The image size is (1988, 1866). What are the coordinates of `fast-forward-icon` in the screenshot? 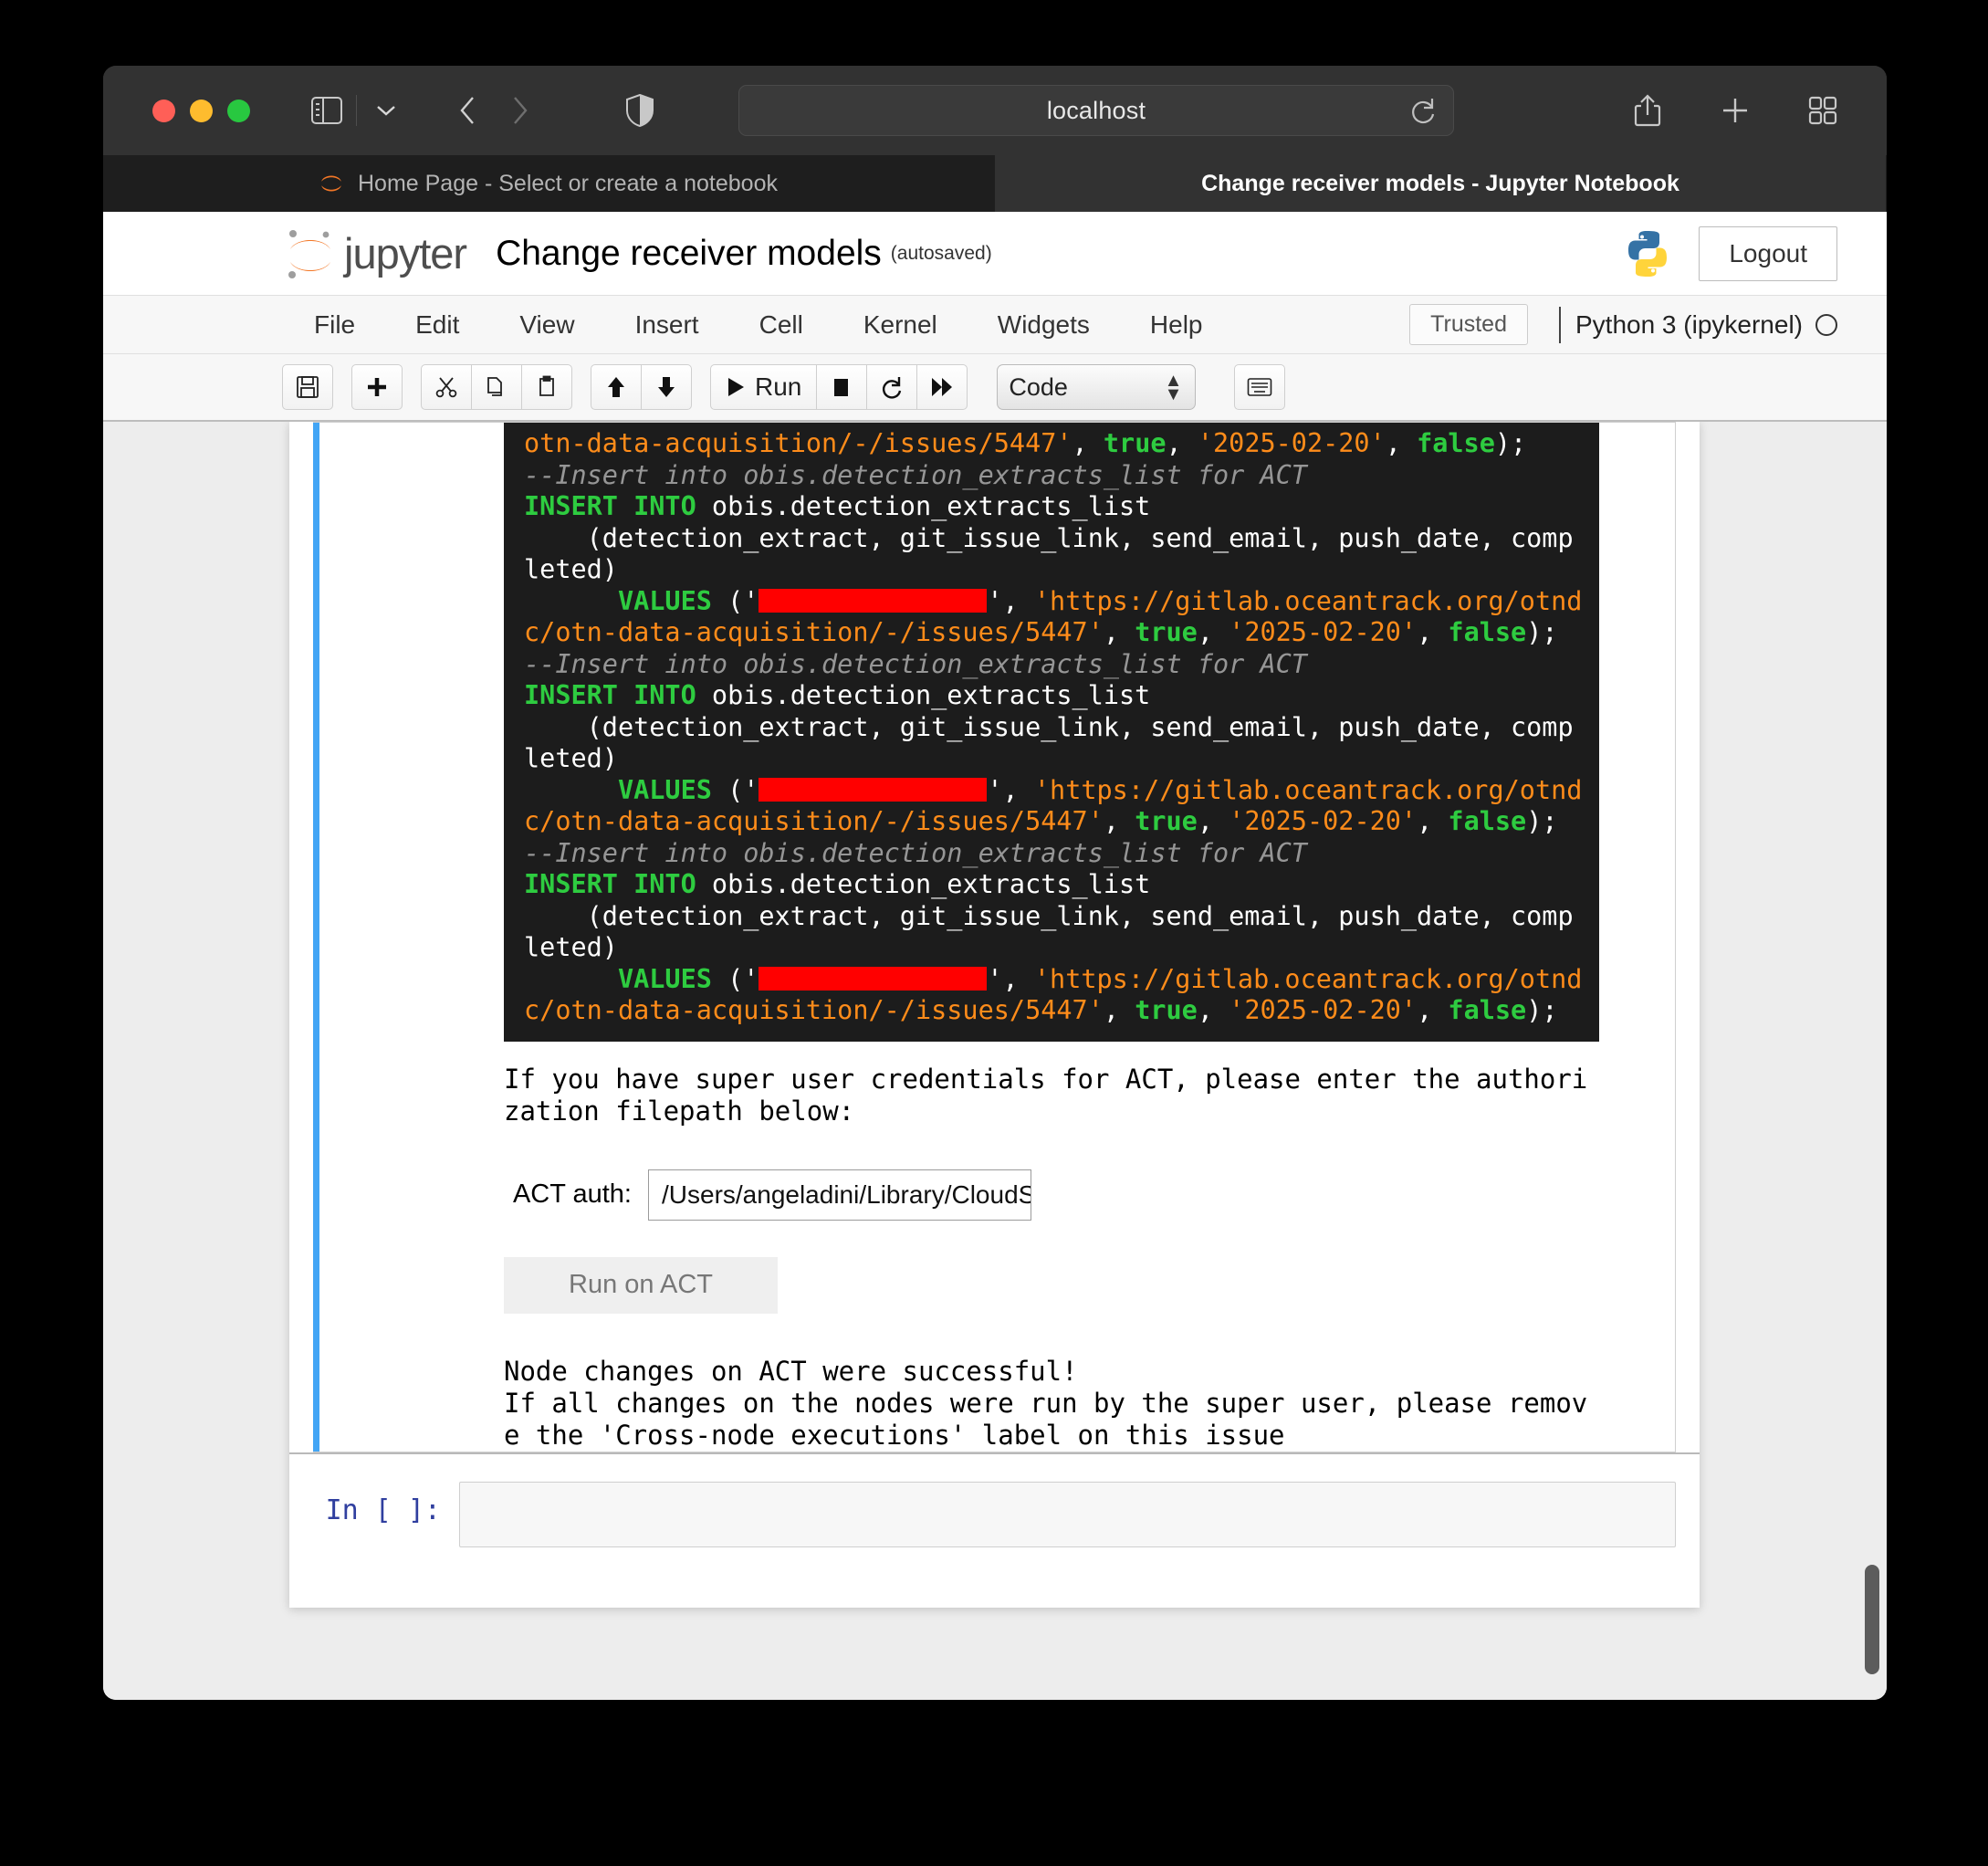 It's located at (942, 387).